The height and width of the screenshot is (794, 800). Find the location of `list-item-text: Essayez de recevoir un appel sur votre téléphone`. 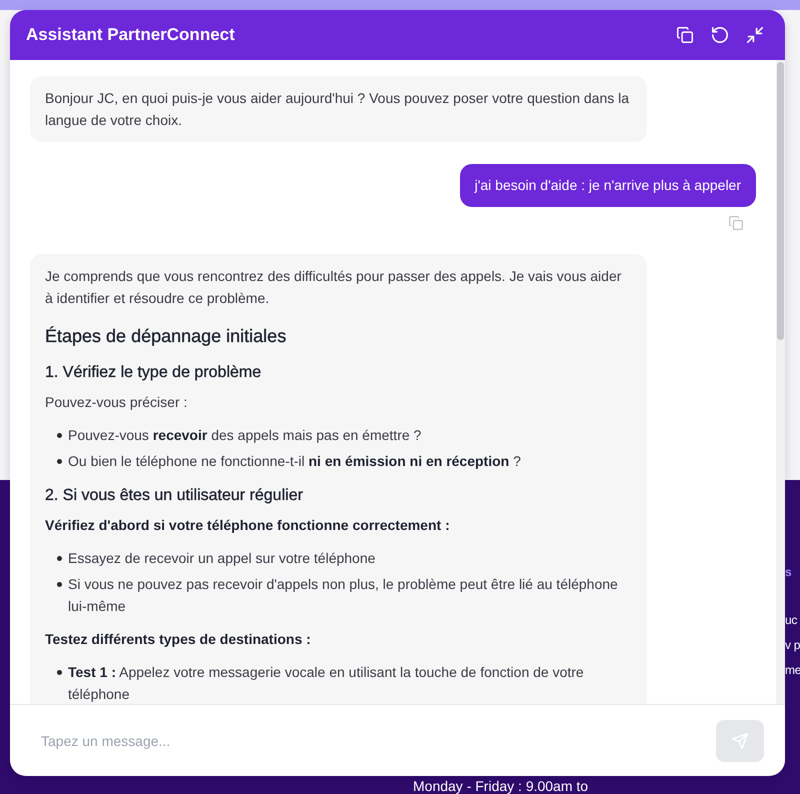

list-item-text: Essayez de recevoir un appel sur votre téléphone is located at coordinates (222, 558).